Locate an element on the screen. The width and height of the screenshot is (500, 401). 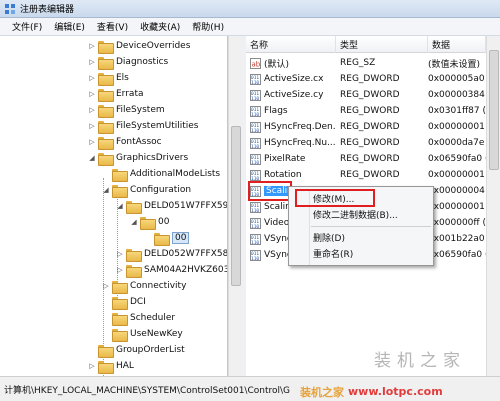
menu-item-rename: 重命名(R) is located at coordinates (333, 253).